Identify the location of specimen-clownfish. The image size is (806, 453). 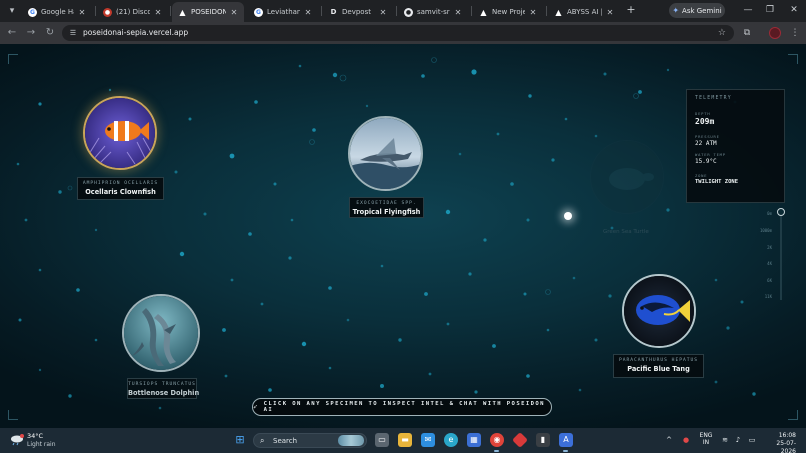
(120, 133).